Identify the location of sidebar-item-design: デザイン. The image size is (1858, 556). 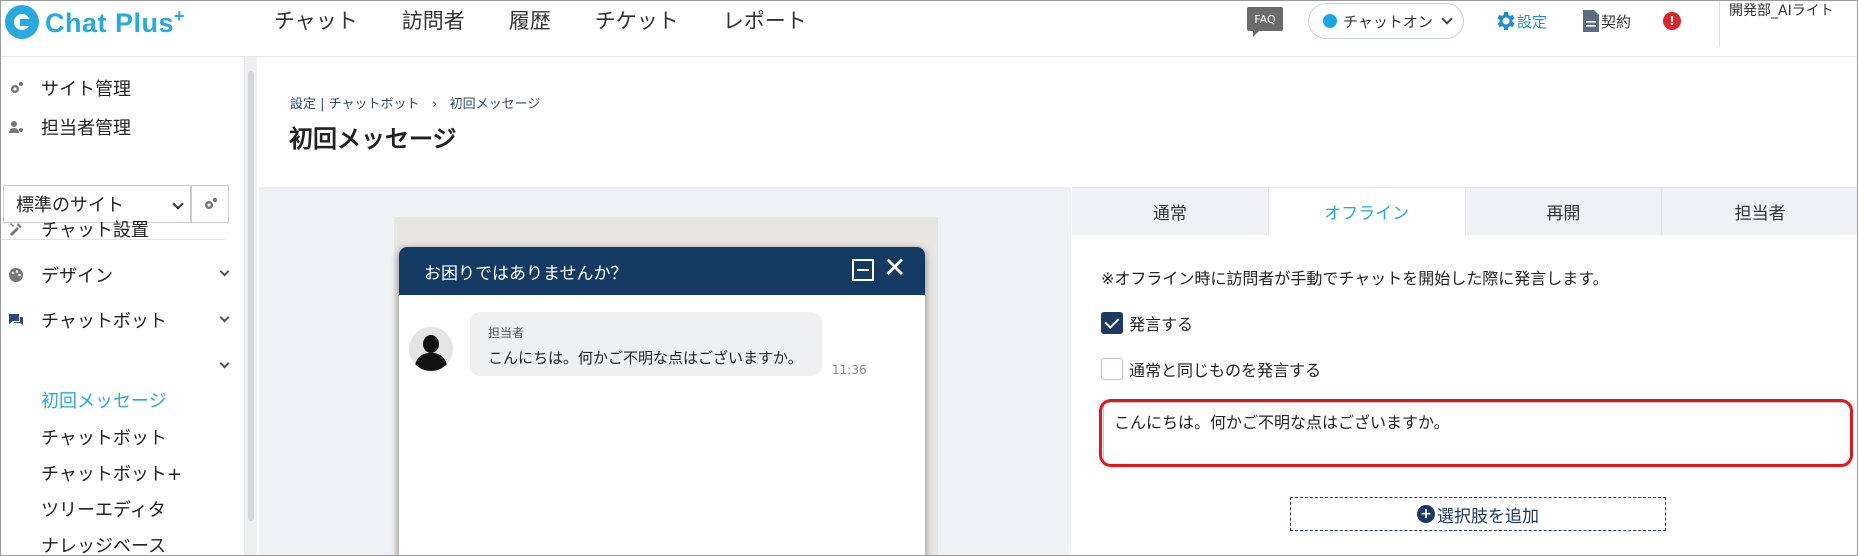
(57, 275).